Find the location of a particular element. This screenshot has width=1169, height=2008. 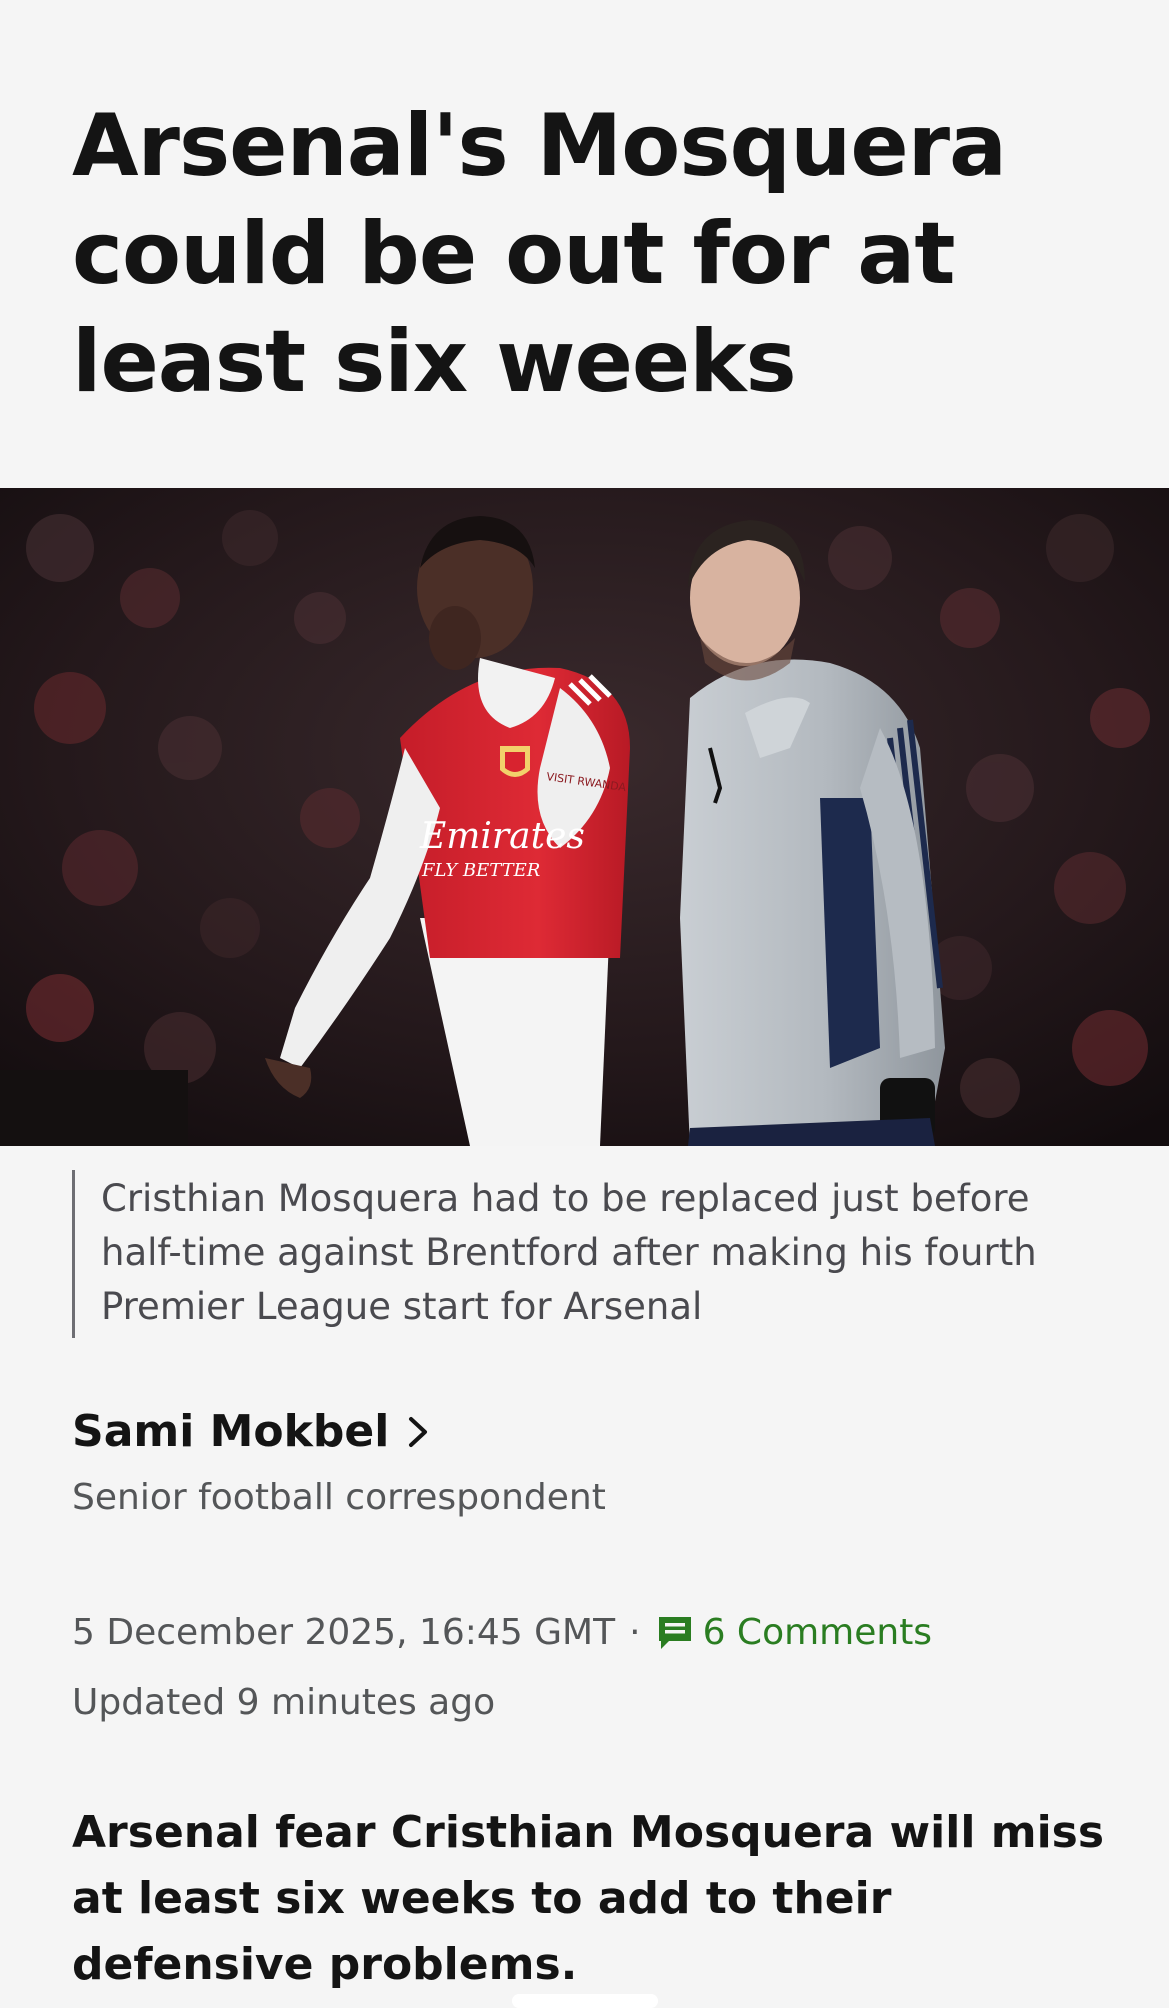

comments-count: 6 Comments is located at coordinates (817, 1633).